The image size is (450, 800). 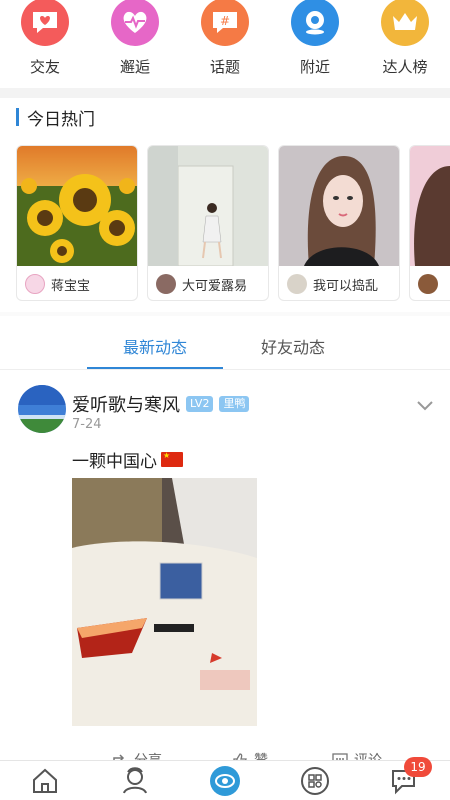 I want to click on crown-icon, so click(x=405, y=23).